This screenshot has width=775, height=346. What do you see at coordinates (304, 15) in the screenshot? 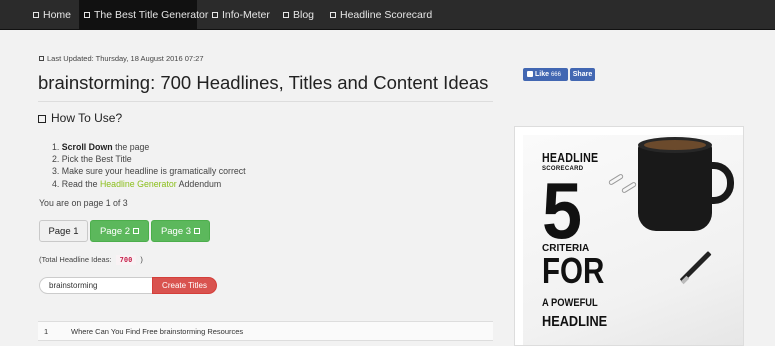
I see `nav-blog-label: Blog` at bounding box center [304, 15].